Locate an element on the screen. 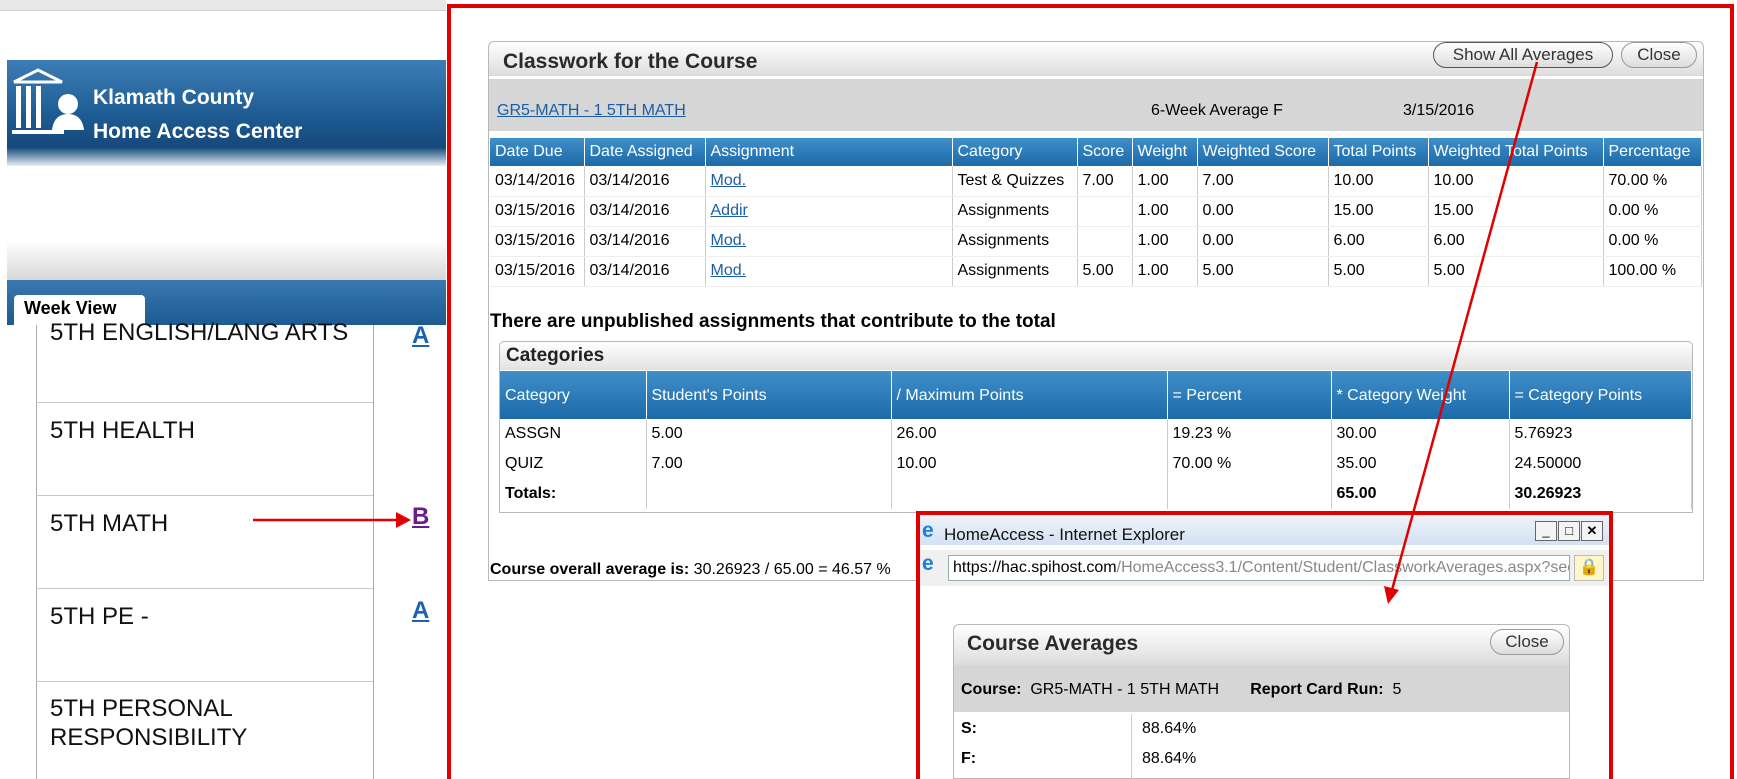 This screenshot has width=1737, height=779. cell-total-points: 30.26923 is located at coordinates (1600, 494).